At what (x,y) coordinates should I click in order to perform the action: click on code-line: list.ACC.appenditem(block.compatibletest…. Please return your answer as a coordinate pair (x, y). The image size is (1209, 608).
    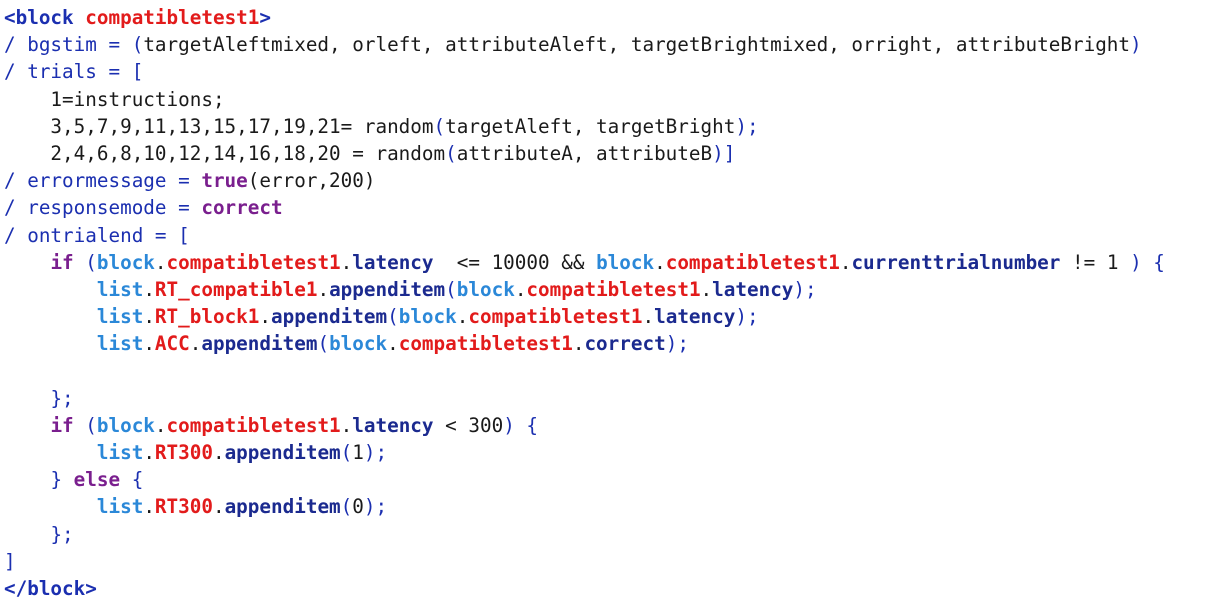
    Looking at the image, I should click on (606, 343).